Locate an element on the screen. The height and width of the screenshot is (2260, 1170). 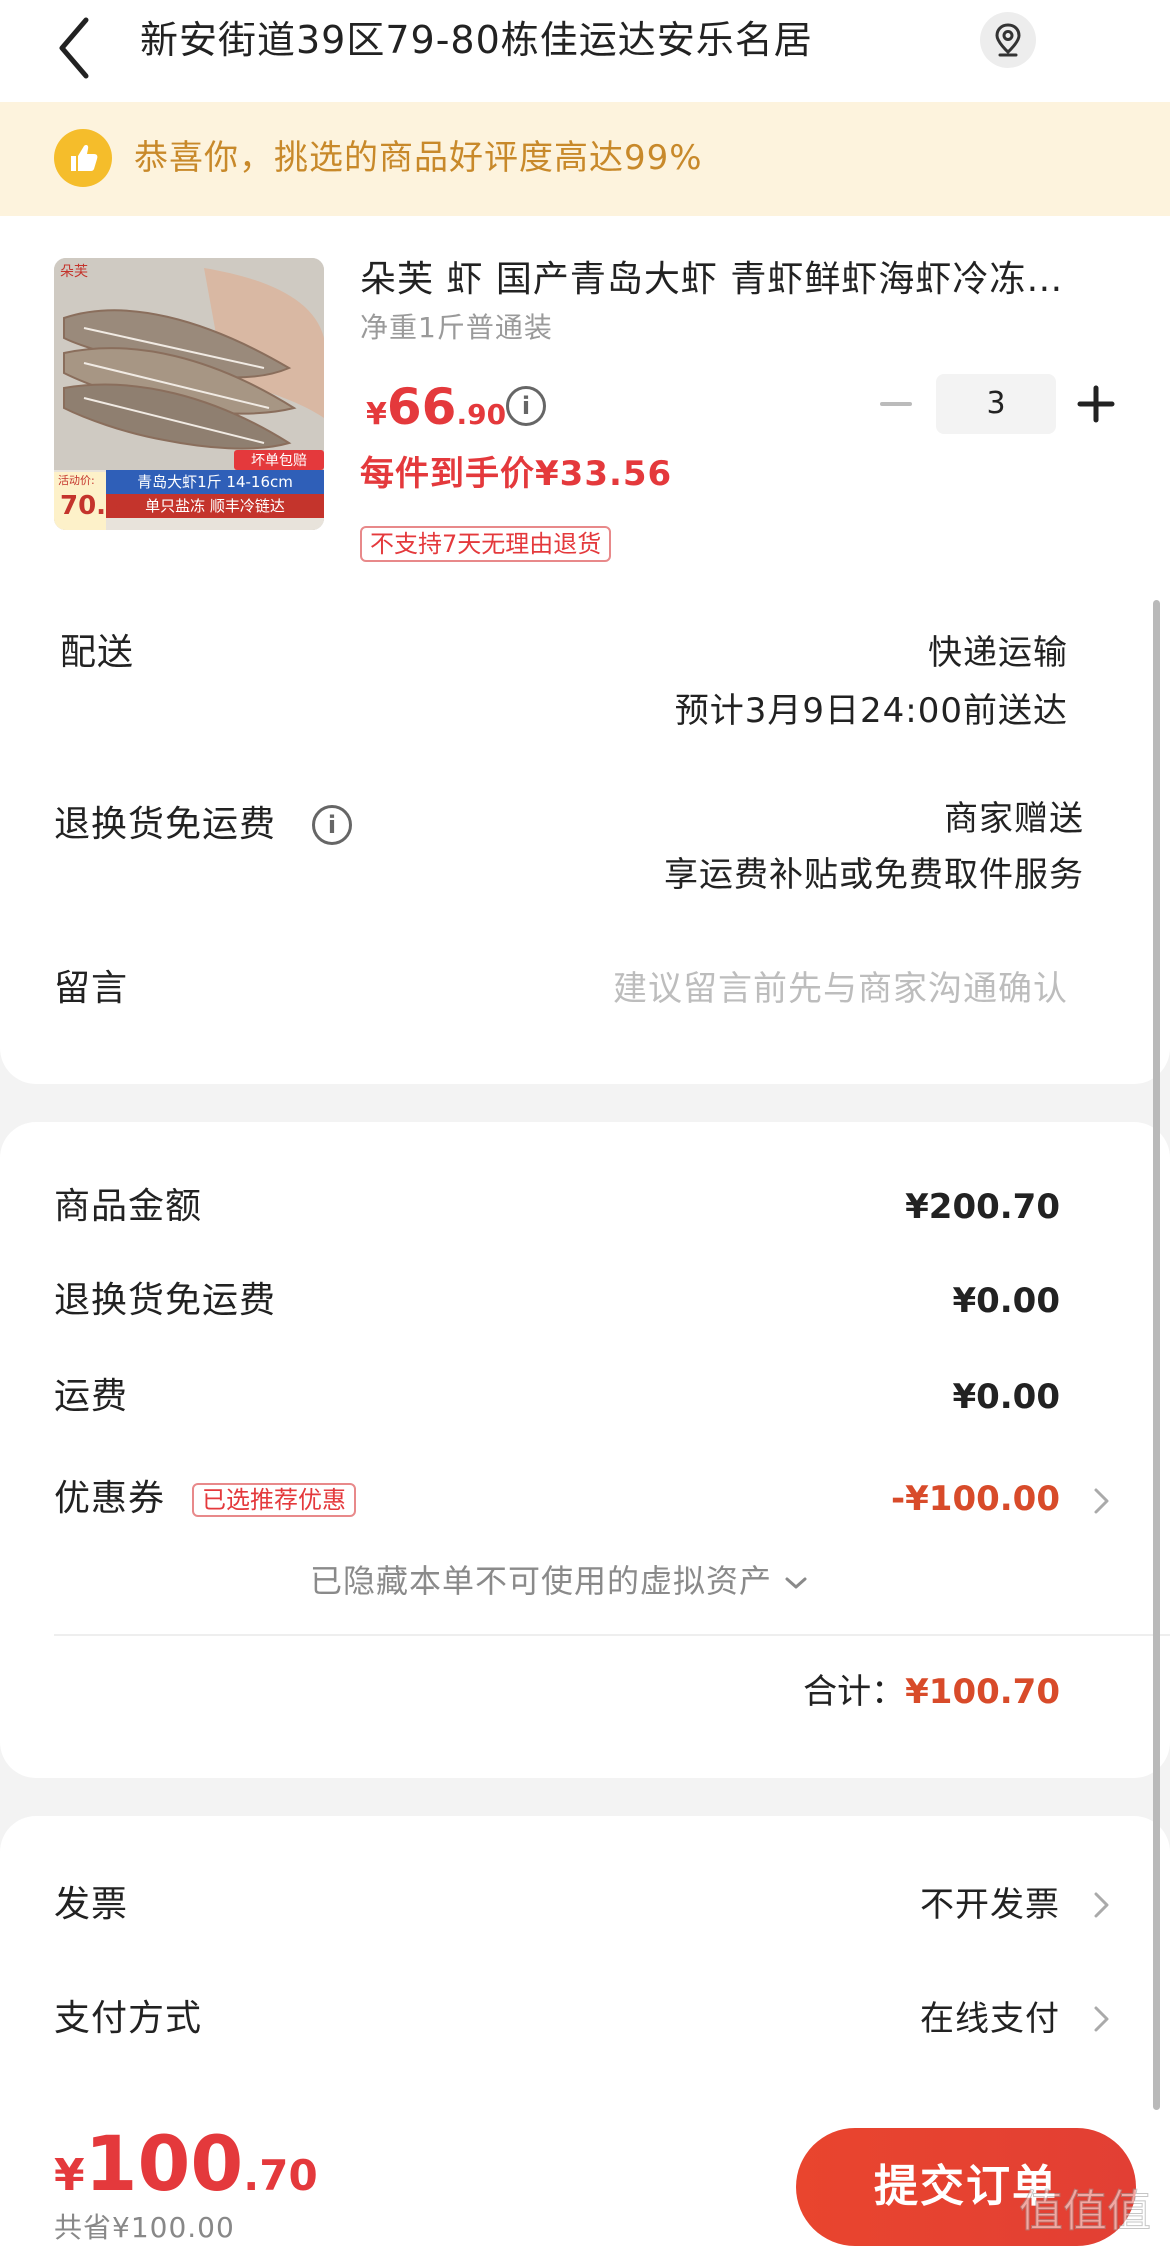
coupon-amount: -¥100.00 is located at coordinates (880, 1499).